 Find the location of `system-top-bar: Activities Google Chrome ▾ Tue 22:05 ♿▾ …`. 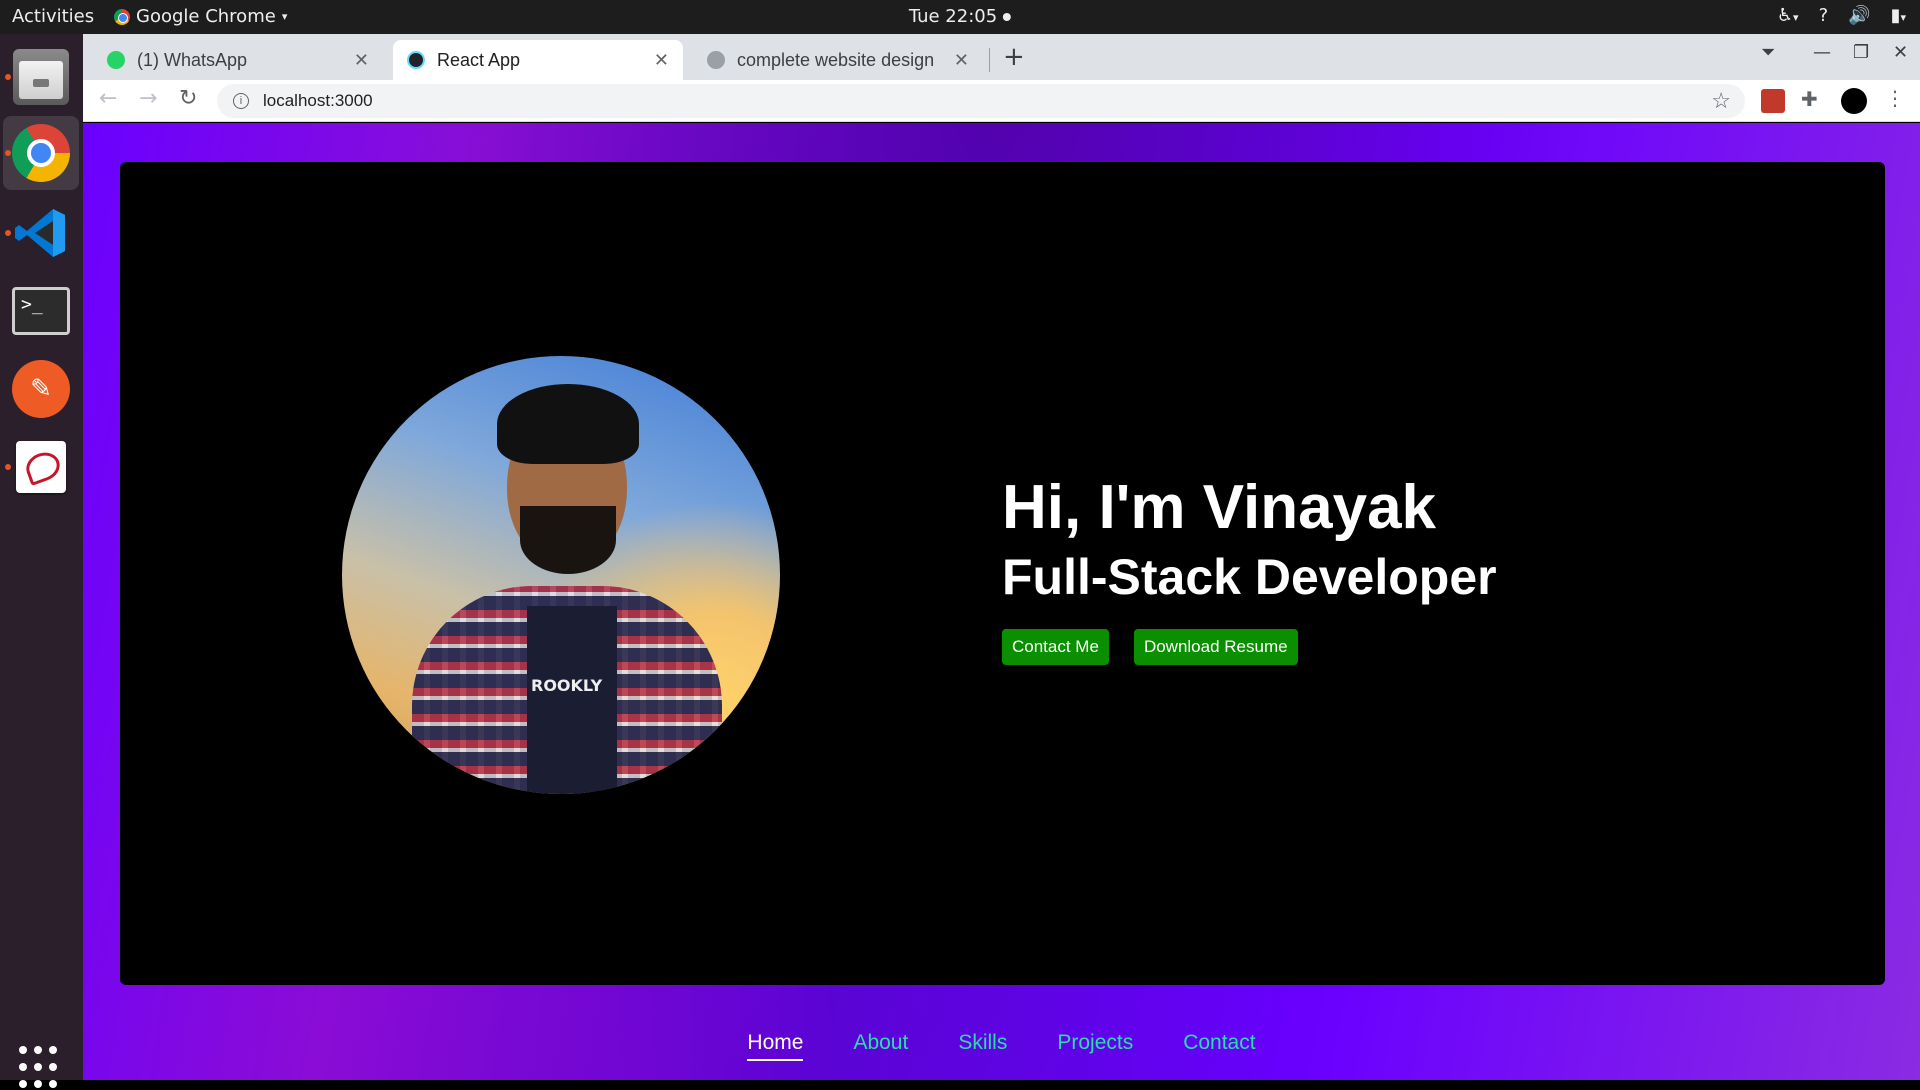

system-top-bar: Activities Google Chrome ▾ Tue 22:05 ♿▾ … is located at coordinates (960, 17).